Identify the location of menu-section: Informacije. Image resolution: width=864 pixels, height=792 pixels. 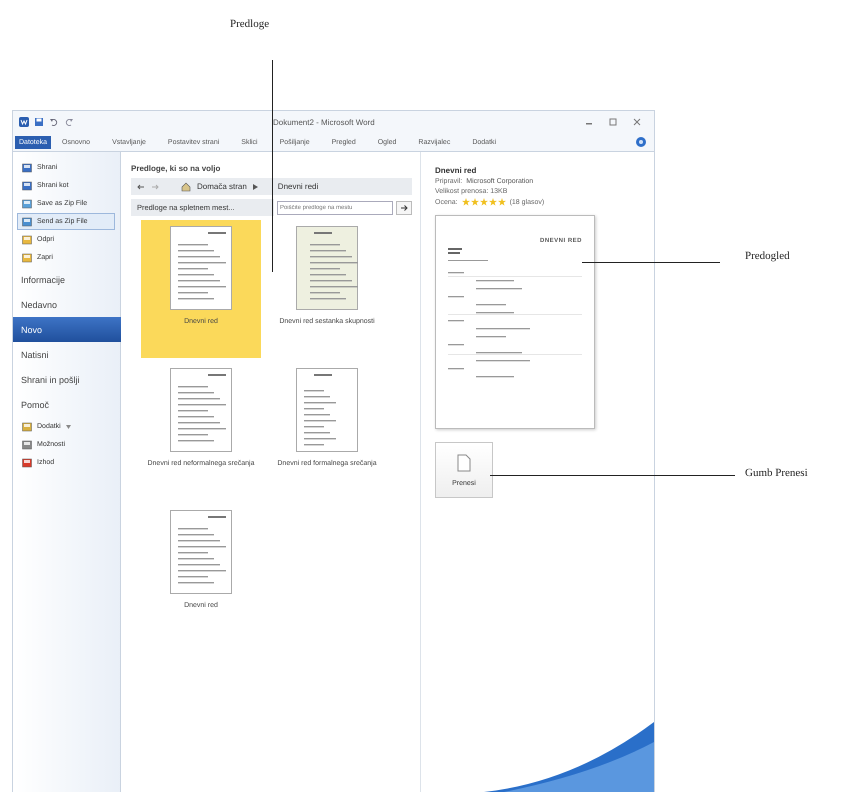
(67, 279).